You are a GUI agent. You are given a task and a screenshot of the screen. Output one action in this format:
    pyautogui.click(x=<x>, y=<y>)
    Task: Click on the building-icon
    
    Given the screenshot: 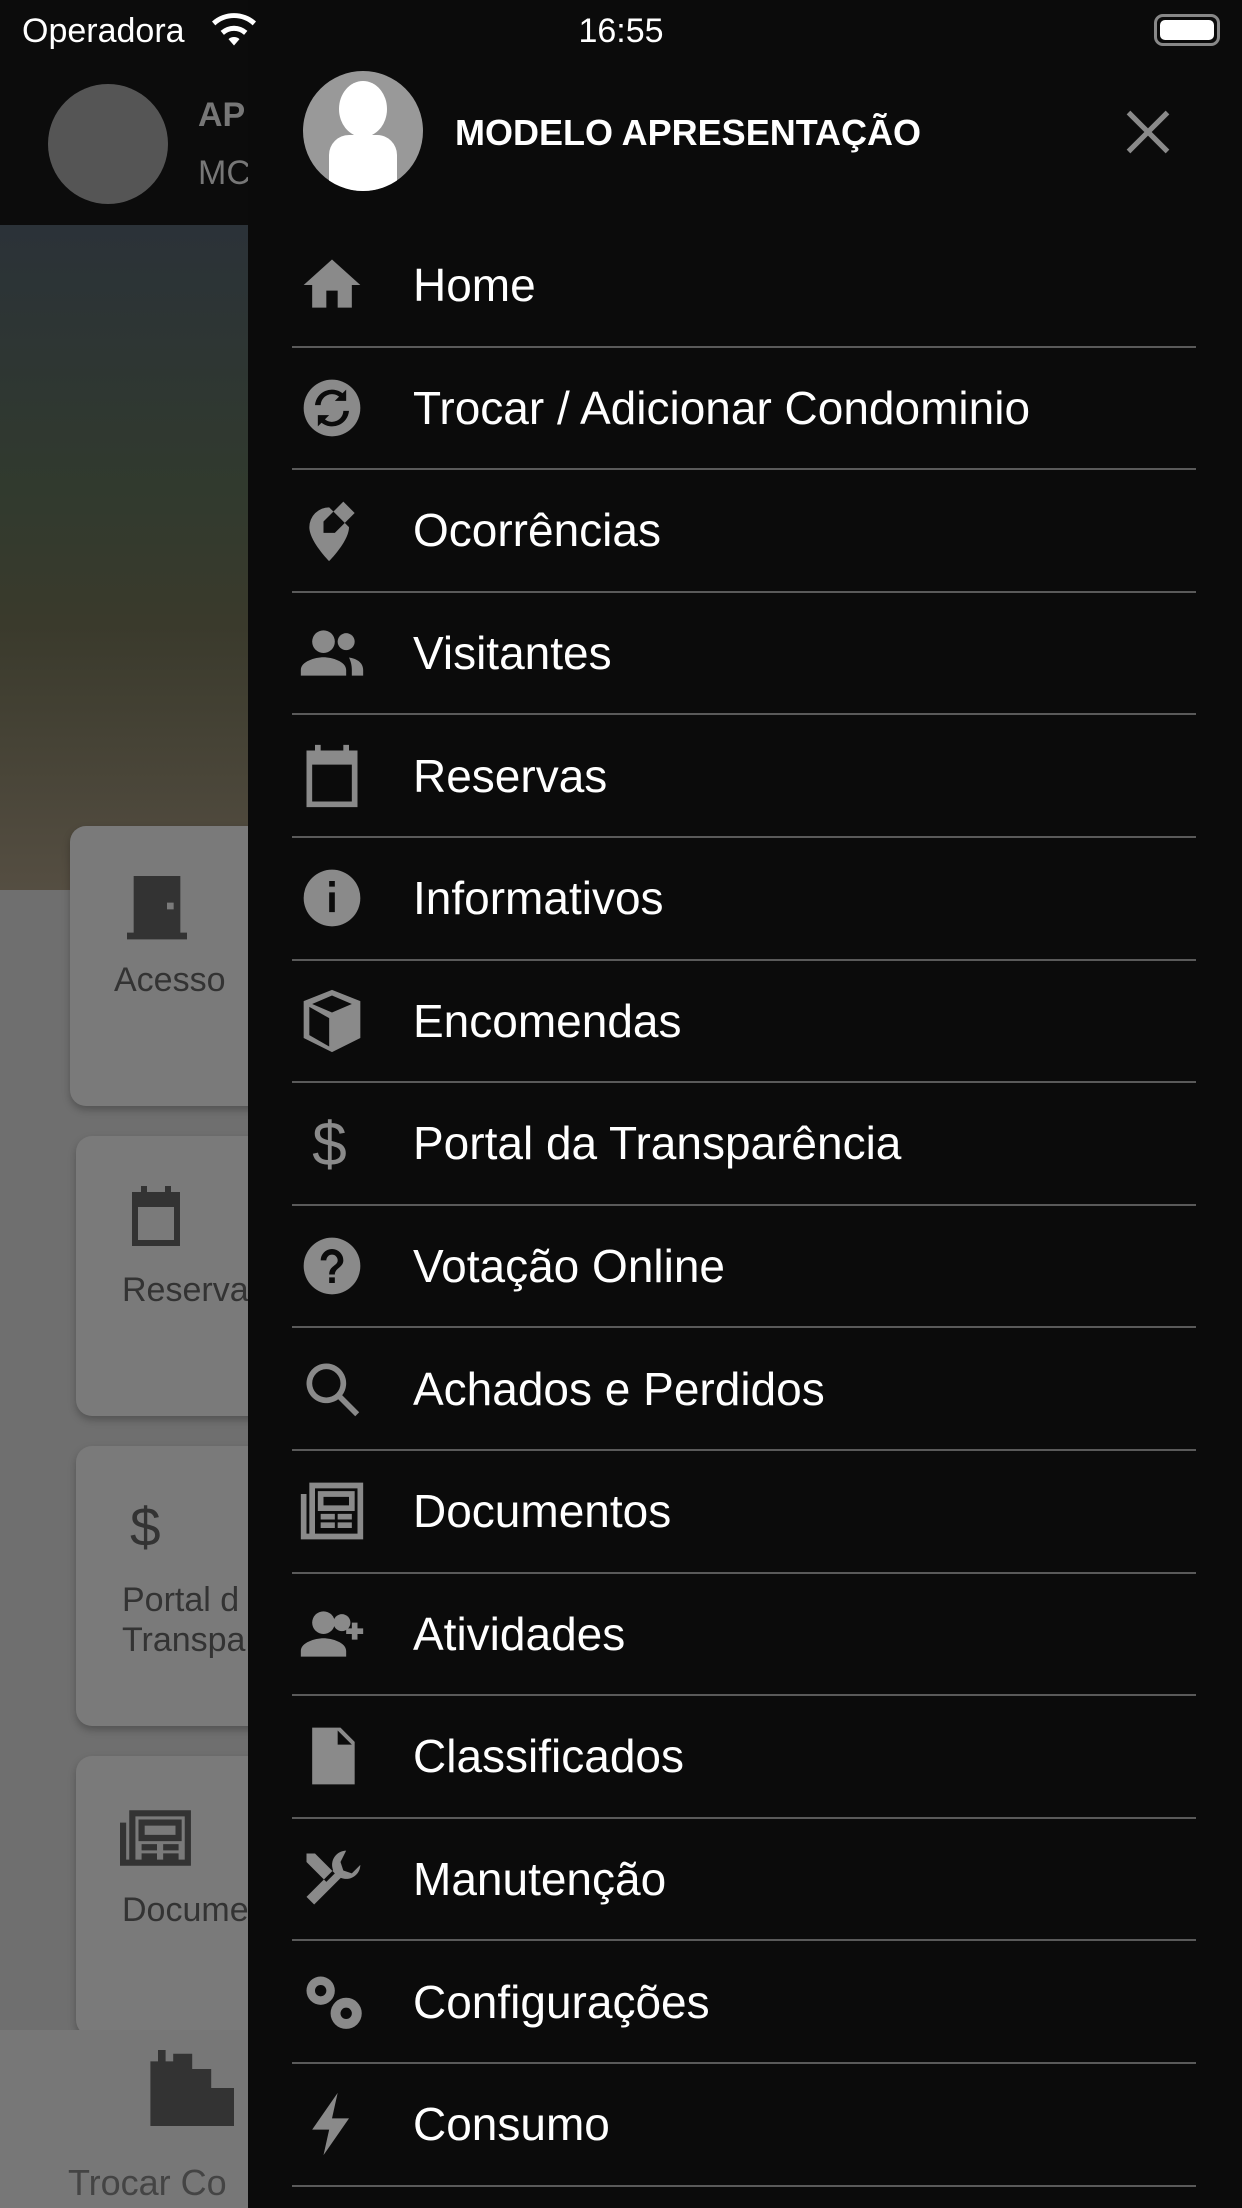 What is the action you would take?
    pyautogui.click(x=192, y=2088)
    